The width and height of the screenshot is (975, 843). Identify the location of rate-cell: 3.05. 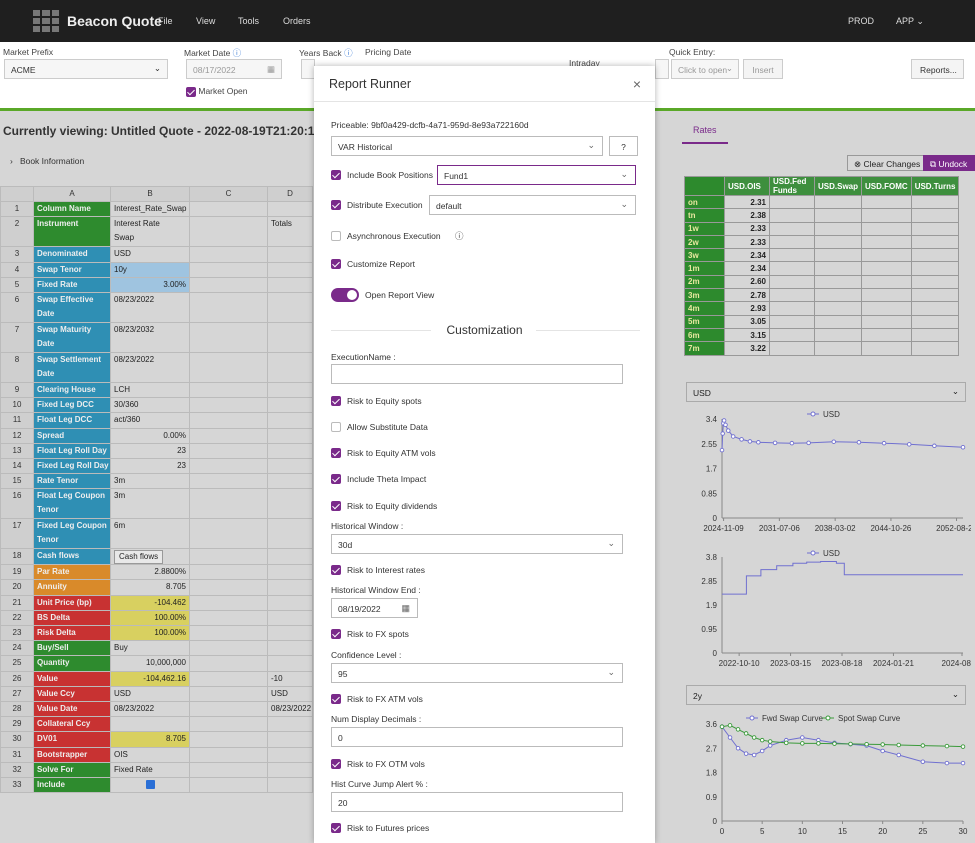
(747, 321).